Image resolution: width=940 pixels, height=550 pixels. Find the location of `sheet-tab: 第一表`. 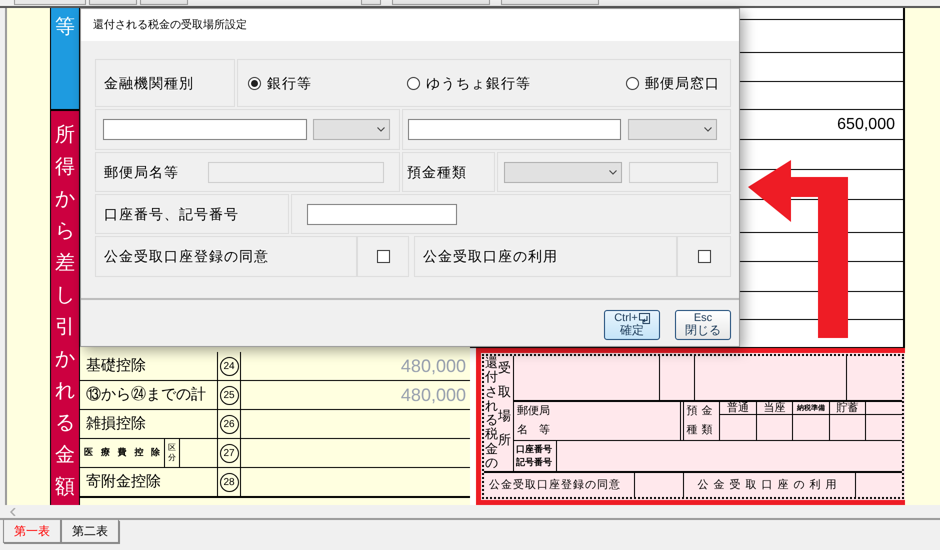

sheet-tab: 第一表 is located at coordinates (32, 531).